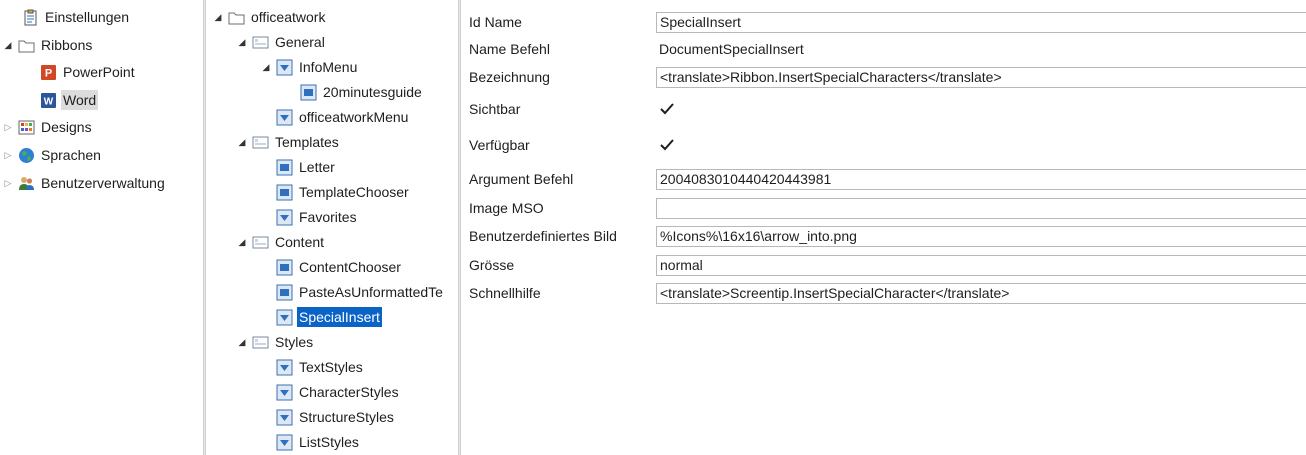 Image resolution: width=1306 pixels, height=455 pixels. What do you see at coordinates (67, 45) in the screenshot?
I see `tree-item-label: Ribbons` at bounding box center [67, 45].